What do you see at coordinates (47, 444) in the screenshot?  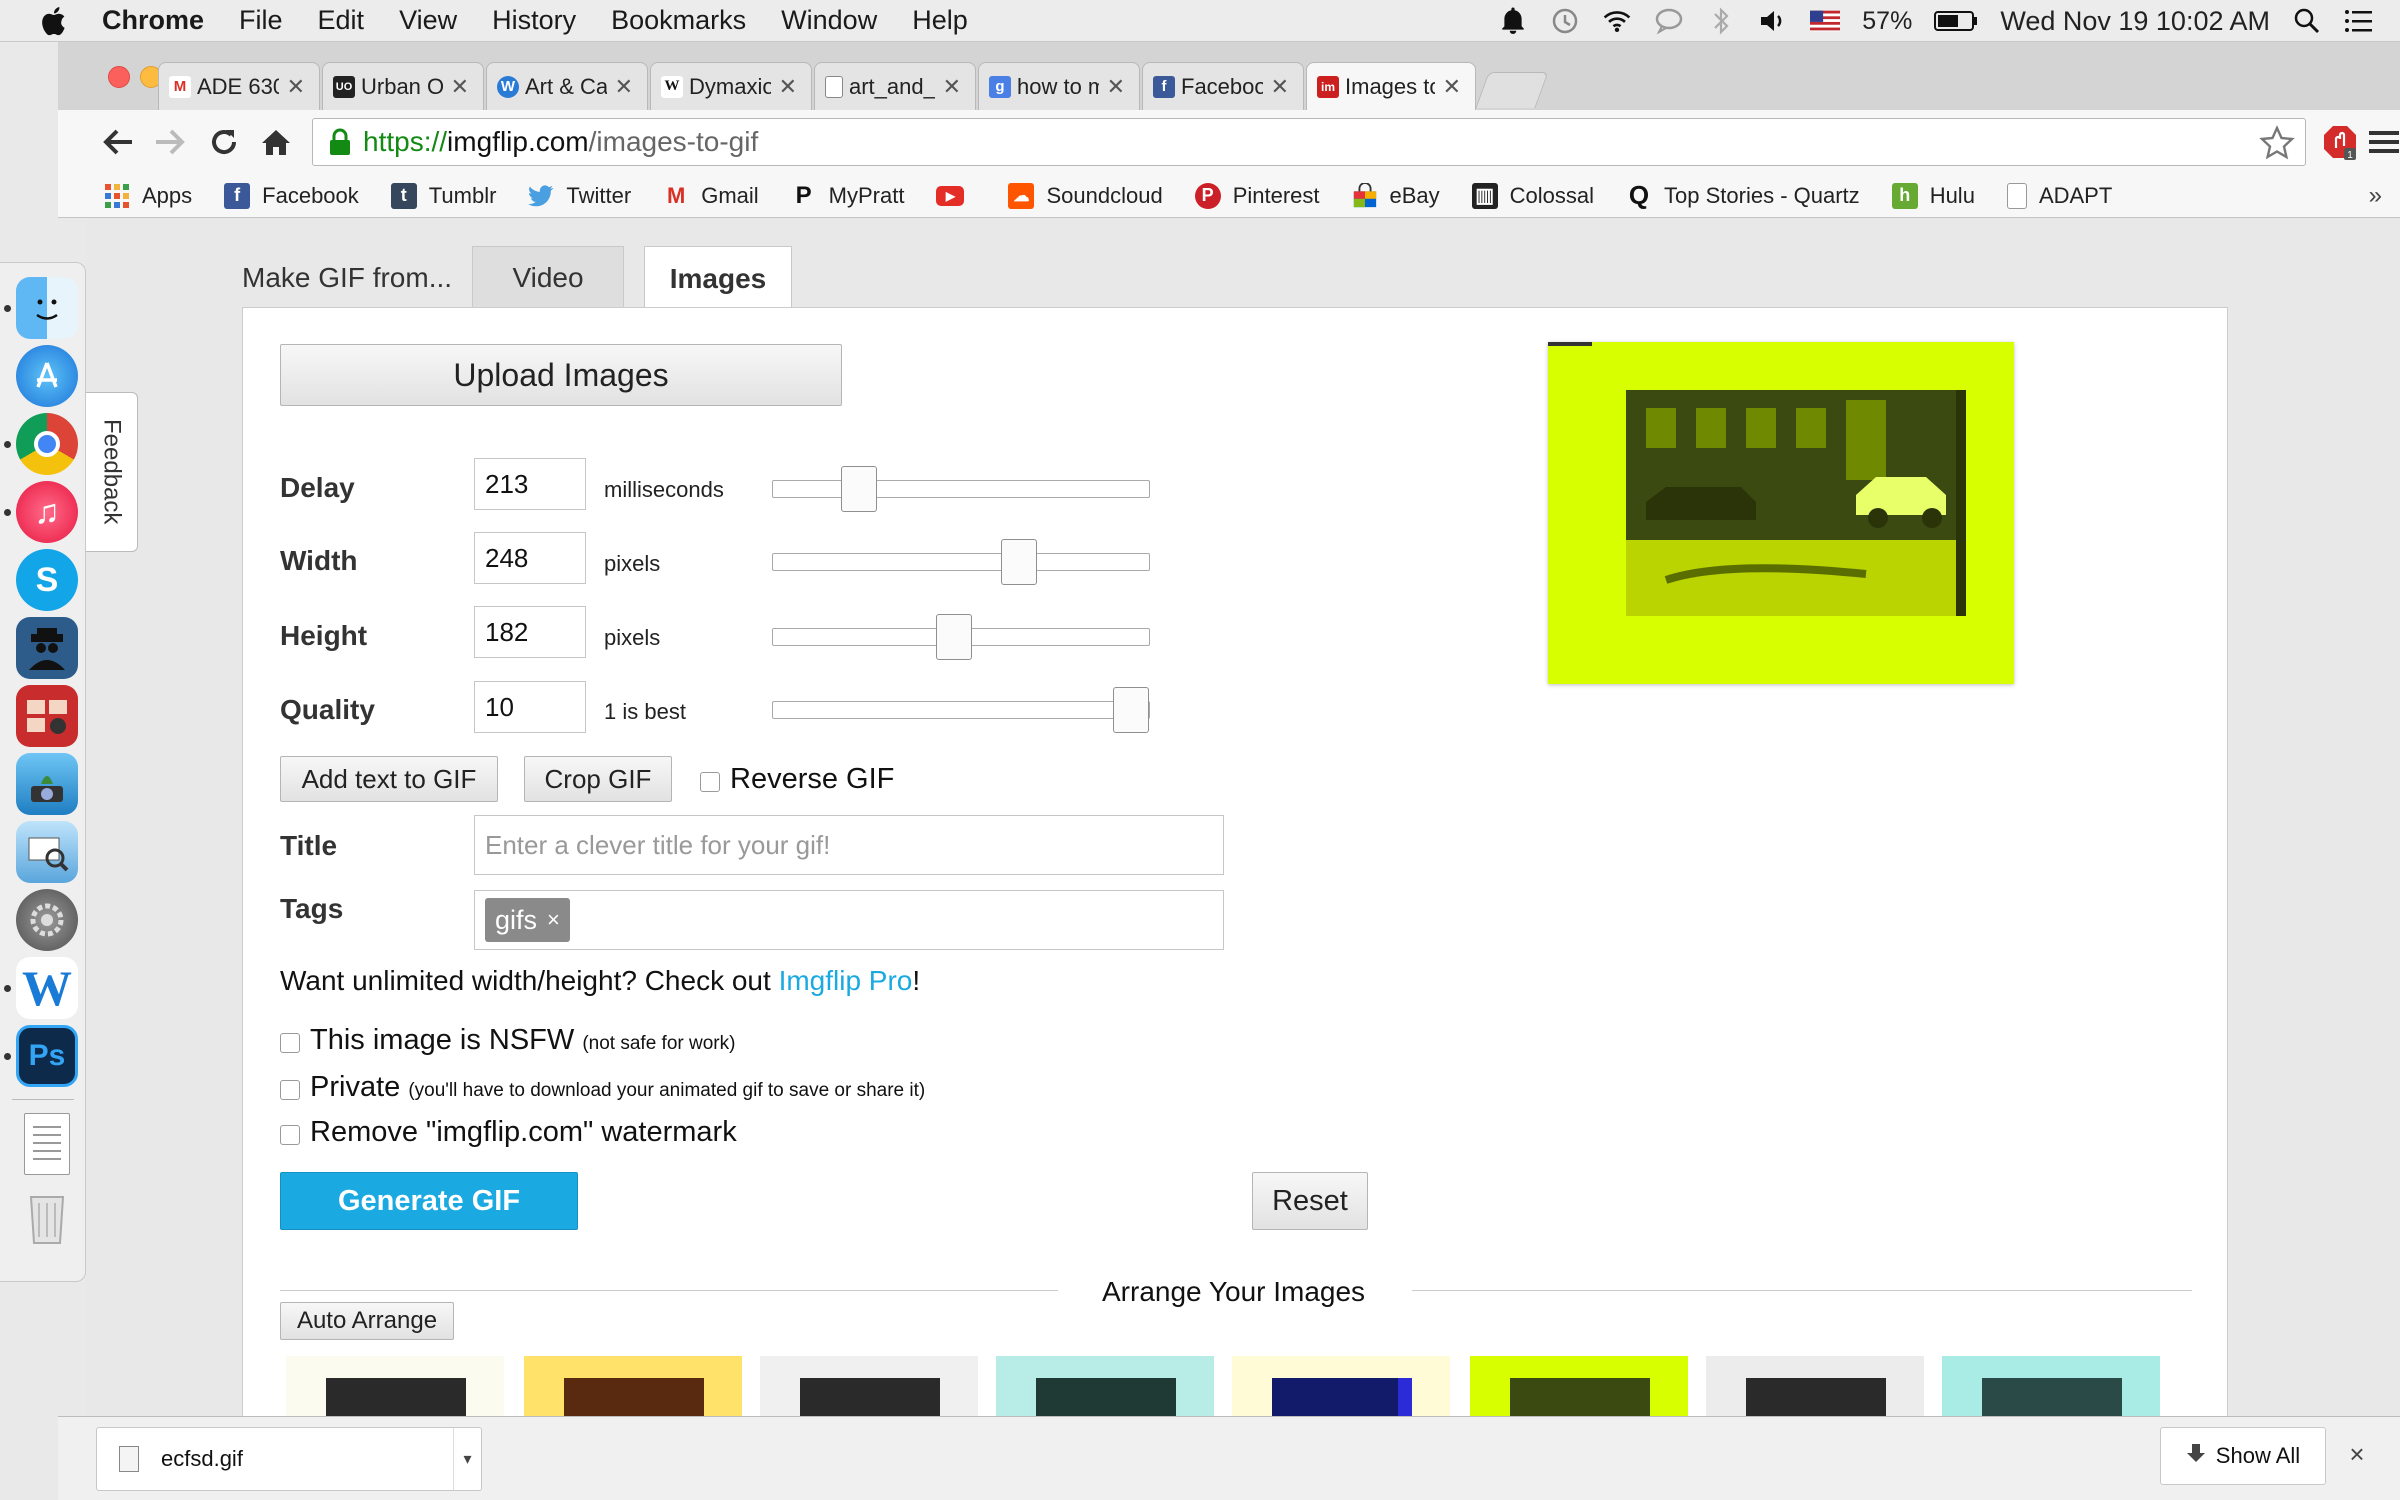 I see `chrome-icon` at bounding box center [47, 444].